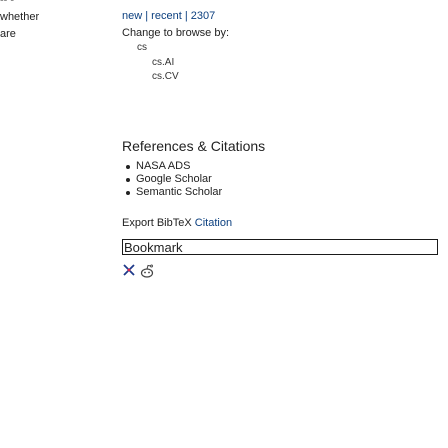  Describe the element at coordinates (138, 273) in the screenshot. I see `bookmark-icons` at that location.